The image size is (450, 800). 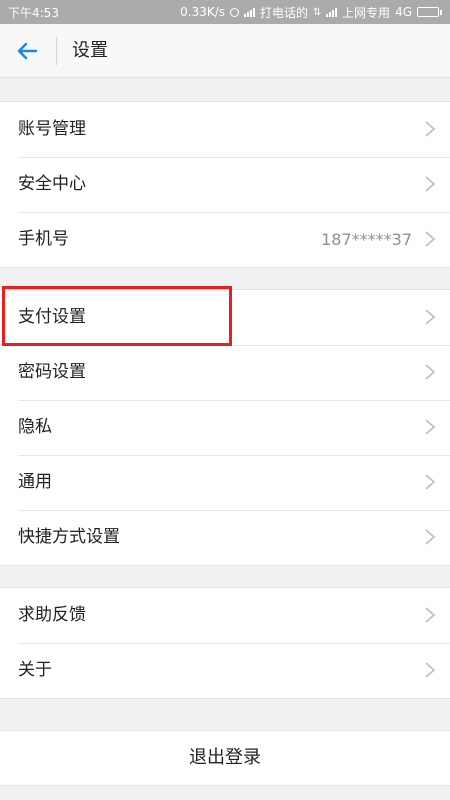 I want to click on settings-item-label: 通用, so click(x=35, y=482).